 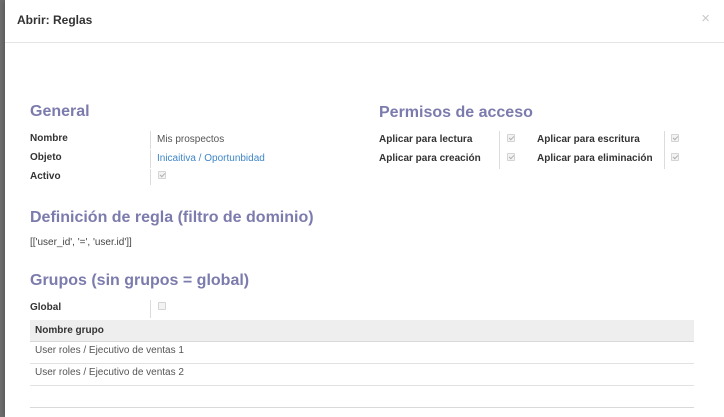 I want to click on column-header-group-name: Nombre grupo, so click(x=362, y=331).